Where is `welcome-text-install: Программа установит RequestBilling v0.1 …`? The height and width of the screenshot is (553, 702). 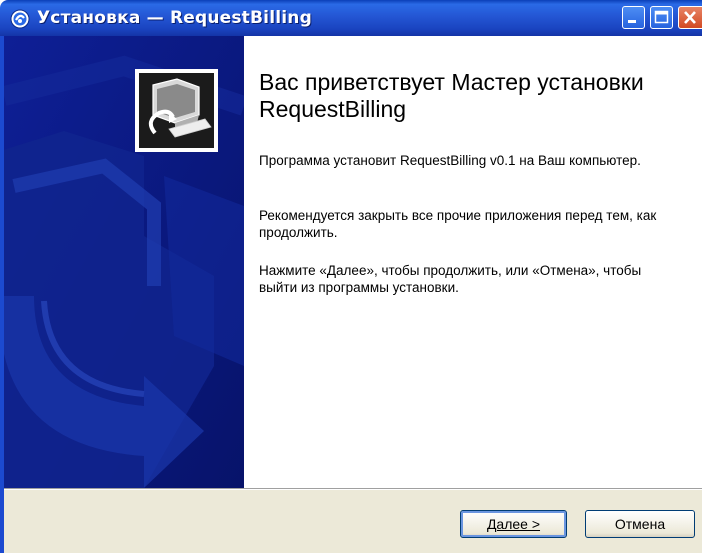
welcome-text-install: Программа установит RequestBilling v0.1 … is located at coordinates (450, 160).